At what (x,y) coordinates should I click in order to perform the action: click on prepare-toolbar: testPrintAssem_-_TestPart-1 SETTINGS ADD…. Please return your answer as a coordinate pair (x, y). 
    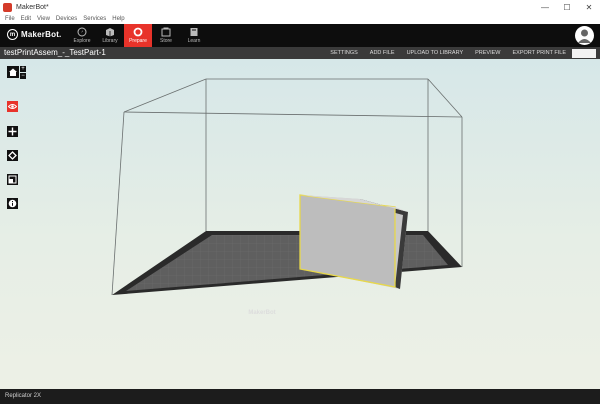
    Looking at the image, I should click on (300, 53).